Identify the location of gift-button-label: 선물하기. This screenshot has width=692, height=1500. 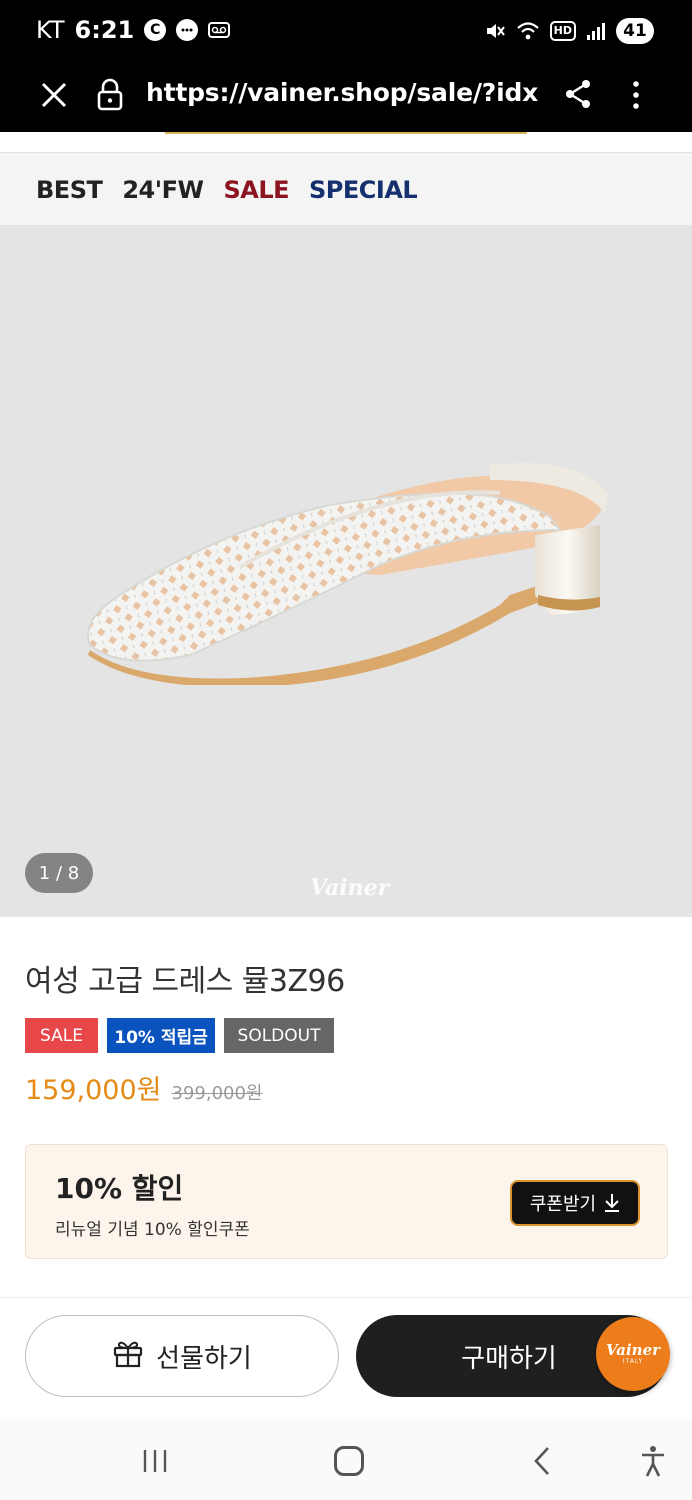
(204, 1358).